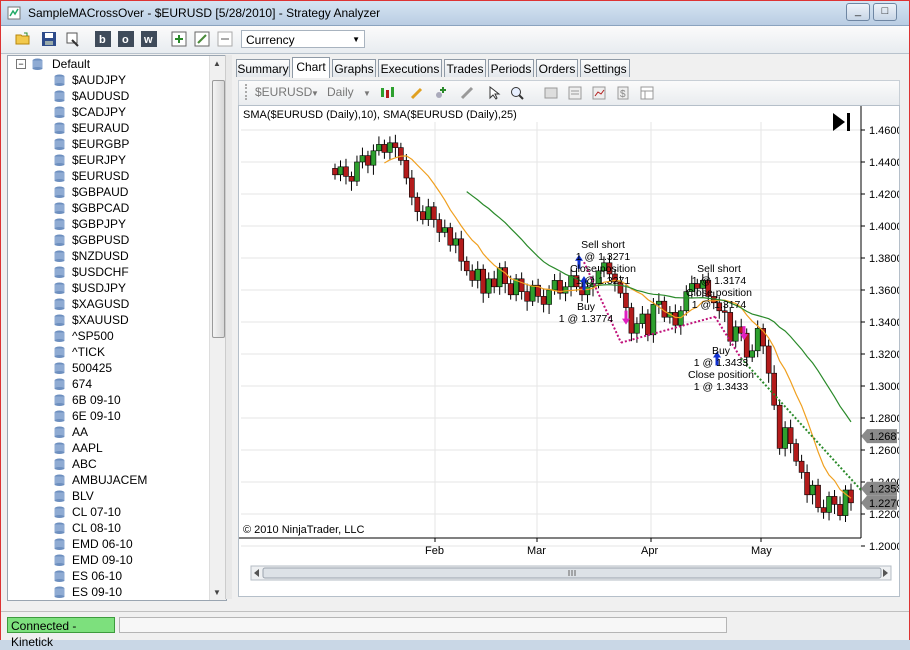  Describe the element at coordinates (465, 68) in the screenshot. I see `tab-trades: Trades` at that location.